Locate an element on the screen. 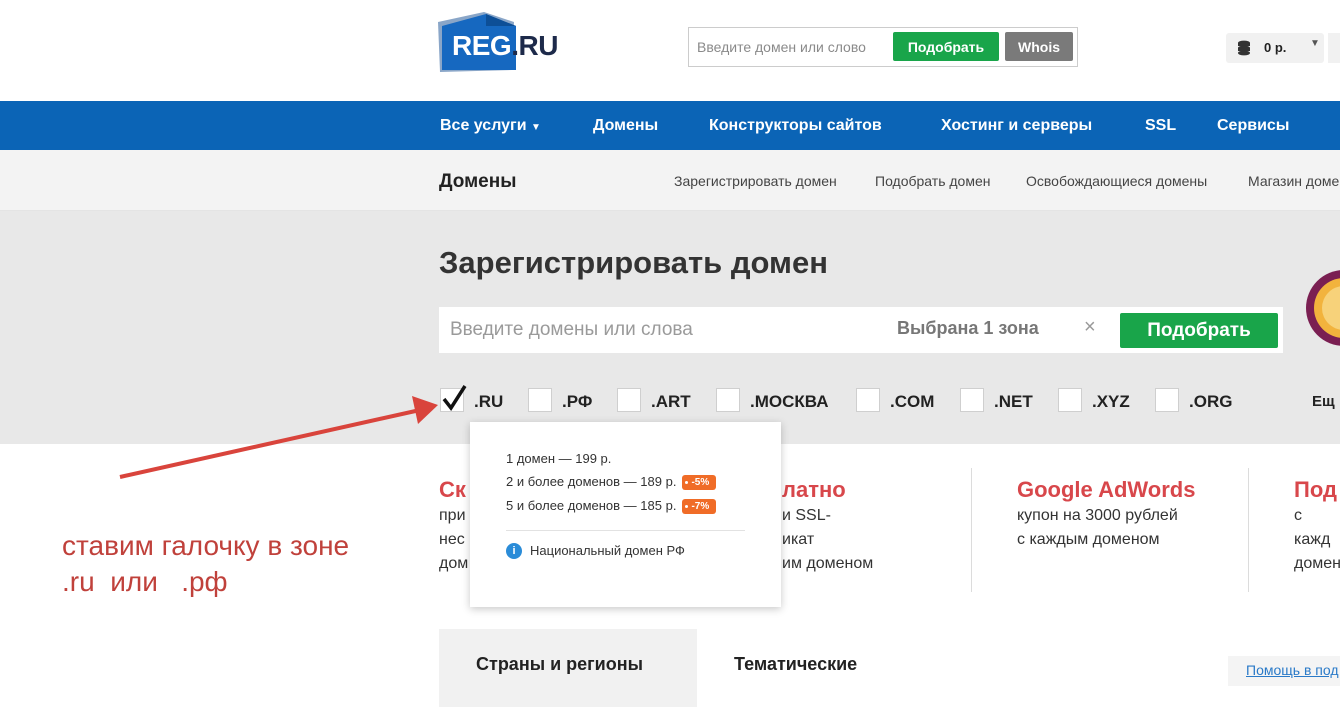  logo-text: REG.RU is located at coordinates (505, 45).